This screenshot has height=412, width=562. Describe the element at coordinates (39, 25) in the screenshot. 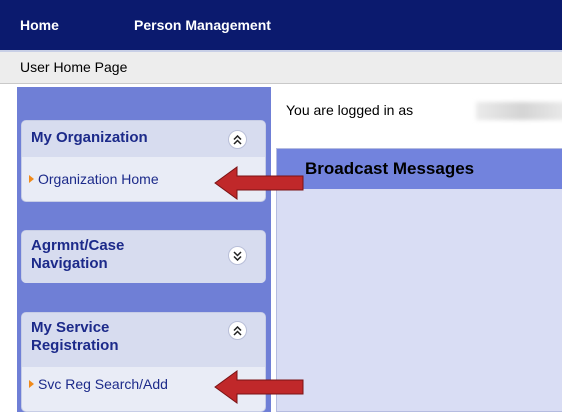

I see `nav-home-link: Home` at that location.